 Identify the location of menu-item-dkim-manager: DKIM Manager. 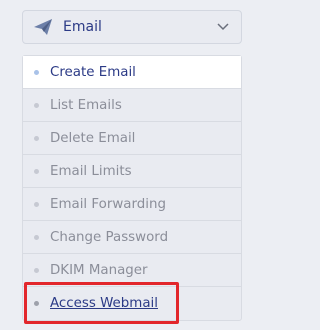
(132, 270).